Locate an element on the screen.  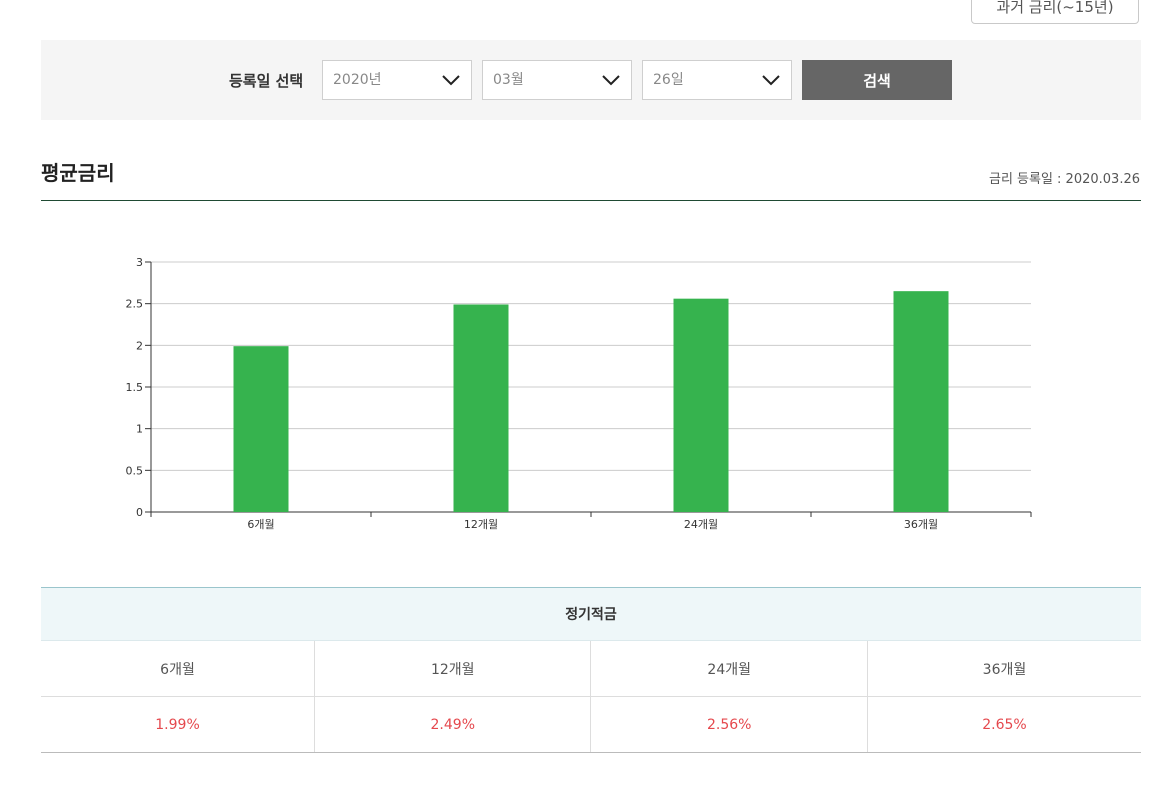
table-row-periods: 6개월 12개월 24개월 36개월 is located at coordinates (591, 668).